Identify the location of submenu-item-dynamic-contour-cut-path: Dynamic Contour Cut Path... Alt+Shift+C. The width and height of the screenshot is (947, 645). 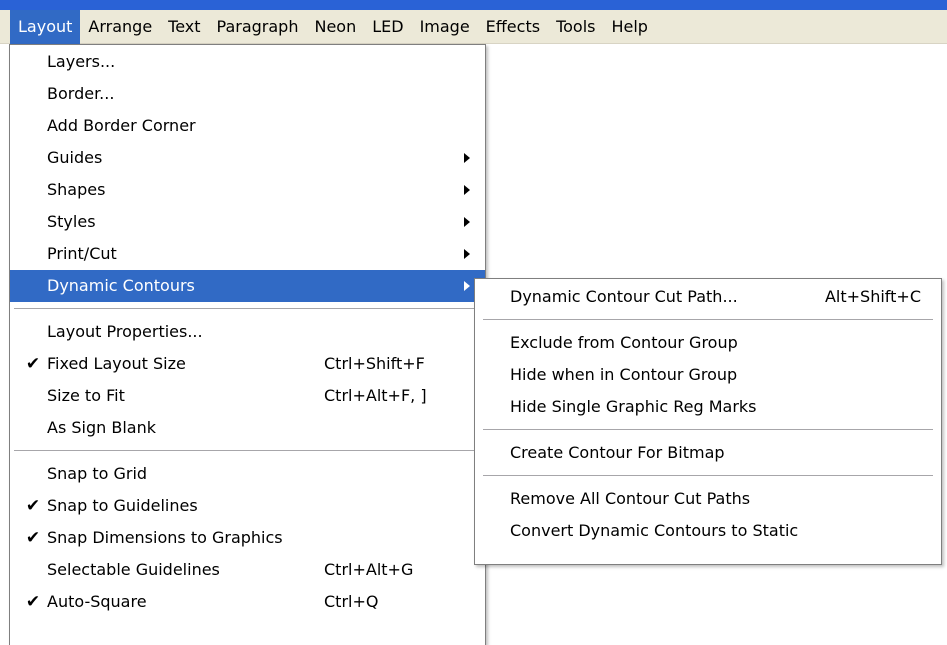
(708, 297).